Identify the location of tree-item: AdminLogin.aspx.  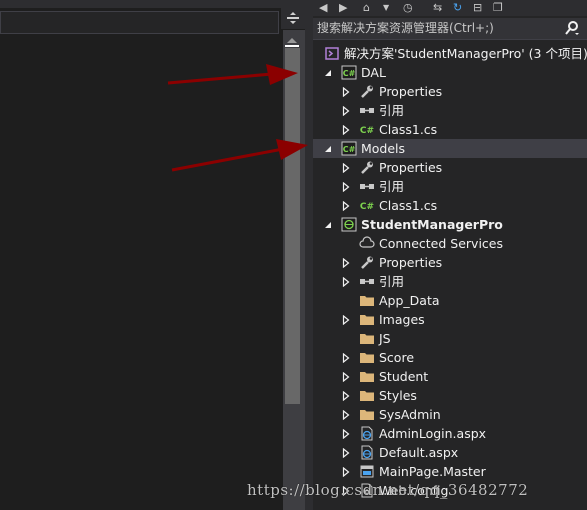
(450, 433).